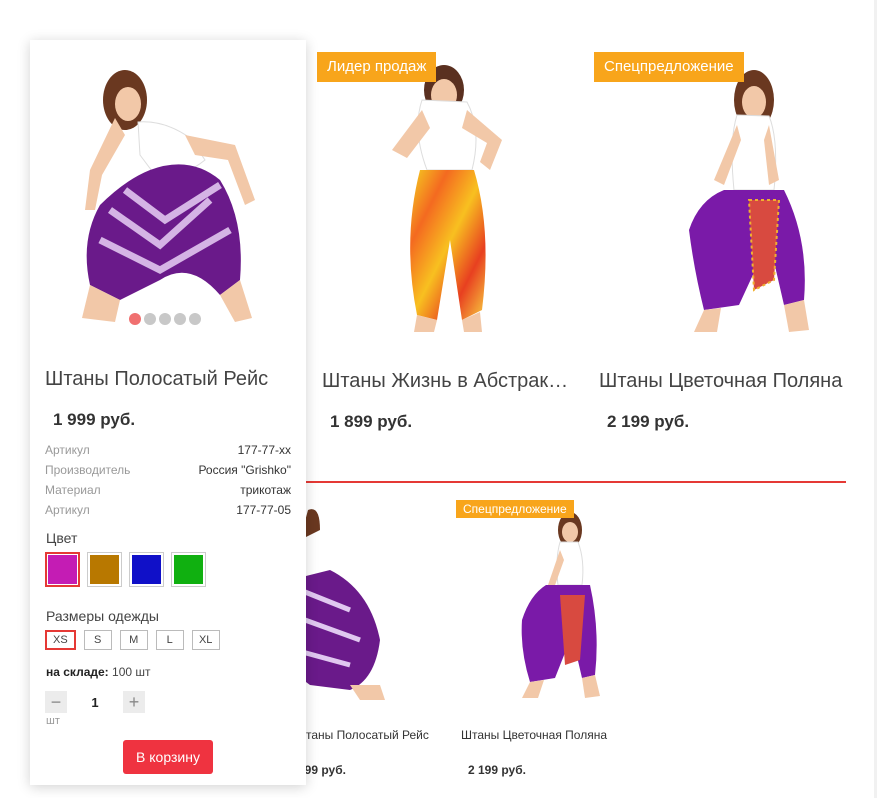  I want to click on add-to-cart-button: В корзину, so click(168, 757).